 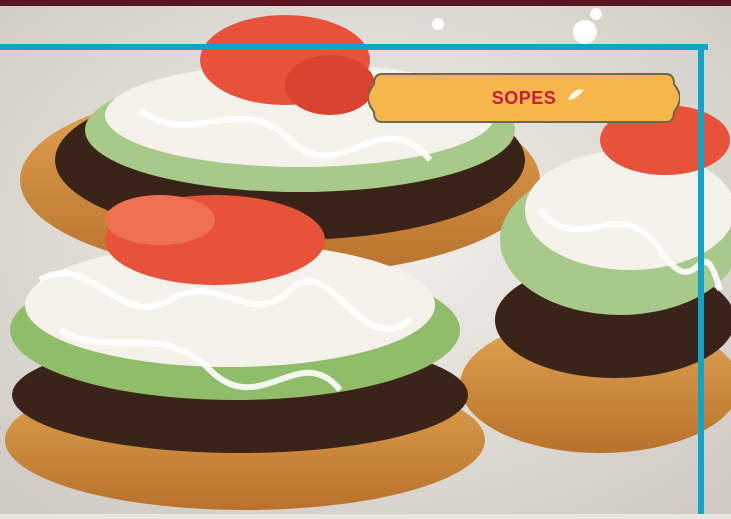 What do you see at coordinates (576, 94) in the screenshot?
I see `leaf-icon` at bounding box center [576, 94].